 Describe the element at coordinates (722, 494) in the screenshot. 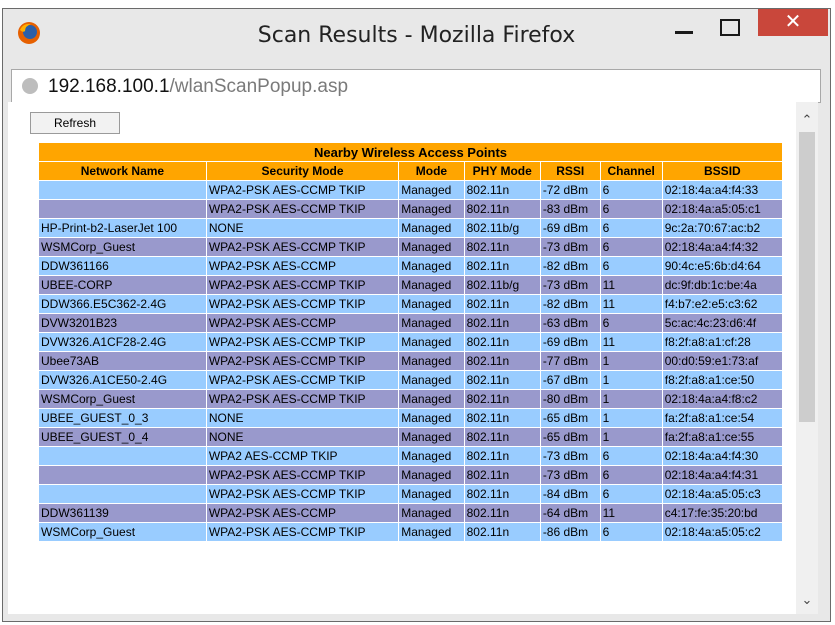

I see `table-cell: 02:18:4a:a5:05:c3` at that location.